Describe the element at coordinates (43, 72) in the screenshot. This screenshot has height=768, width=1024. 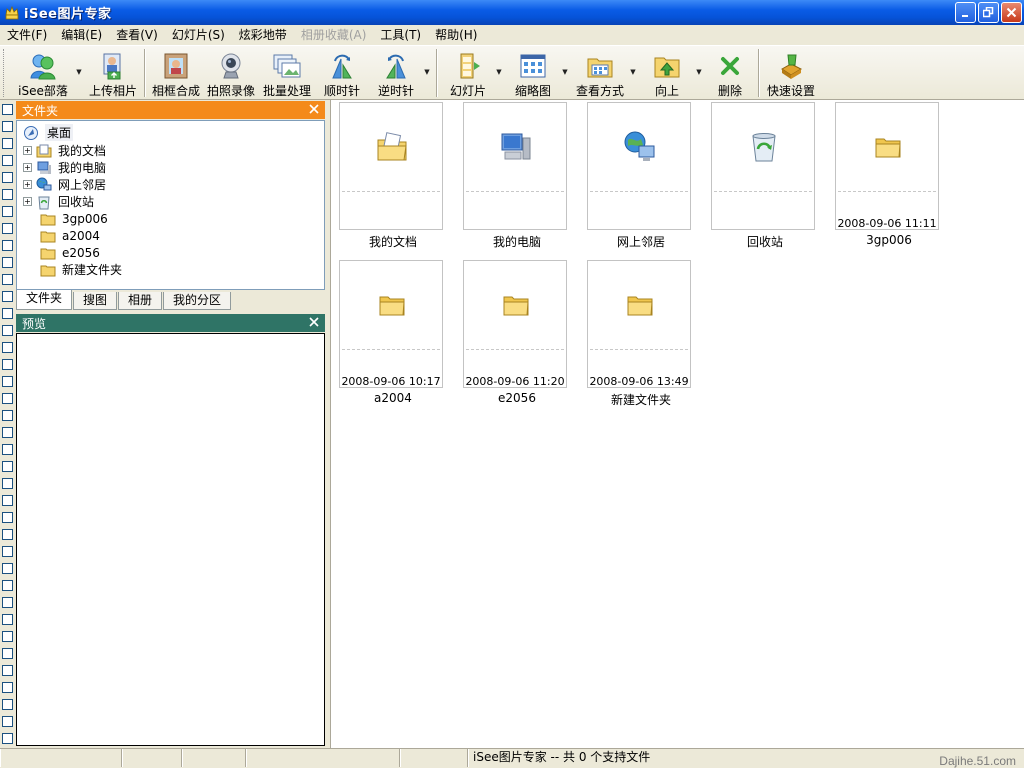
I see `isee-community-button: iSee部落` at that location.